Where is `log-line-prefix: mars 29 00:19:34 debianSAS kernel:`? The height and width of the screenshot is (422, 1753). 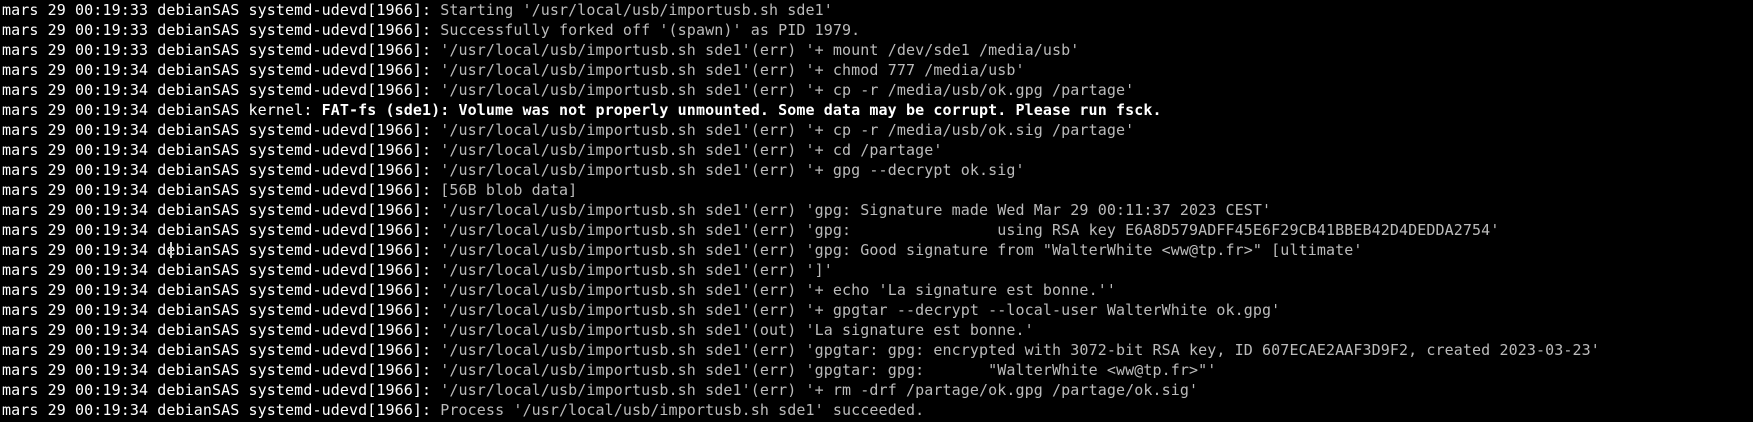
log-line-prefix: mars 29 00:19:34 debianSAS kernel: is located at coordinates (162, 110).